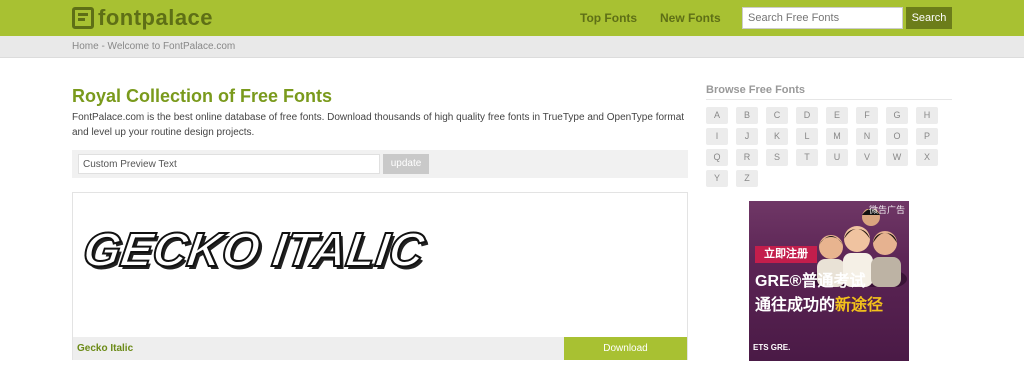 The width and height of the screenshot is (1024, 368). I want to click on search-input, so click(822, 18).